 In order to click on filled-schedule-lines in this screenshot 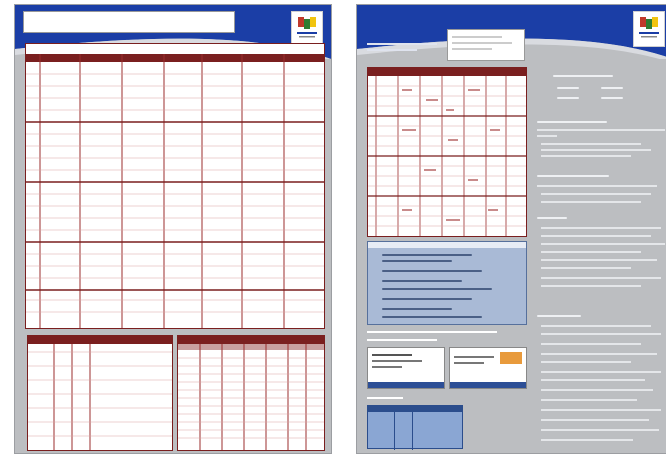, I will do `click(447, 152)`.